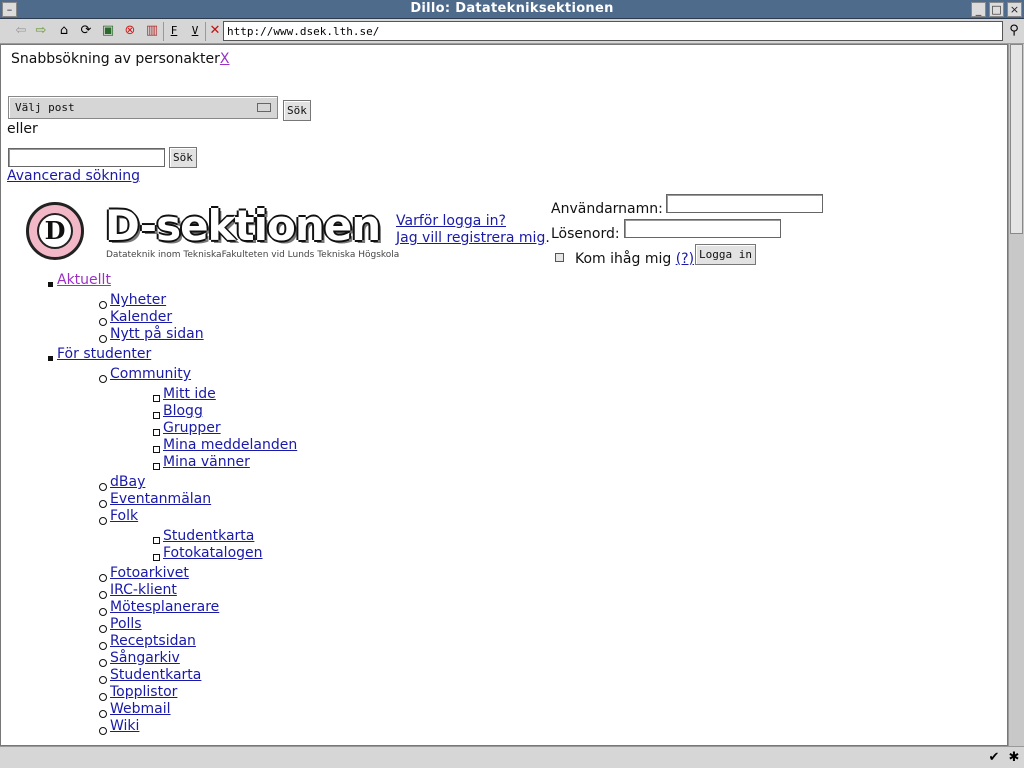 The width and height of the screenshot is (1024, 768). Describe the element at coordinates (126, 624) in the screenshot. I see `nav-link-level2: Polls` at that location.